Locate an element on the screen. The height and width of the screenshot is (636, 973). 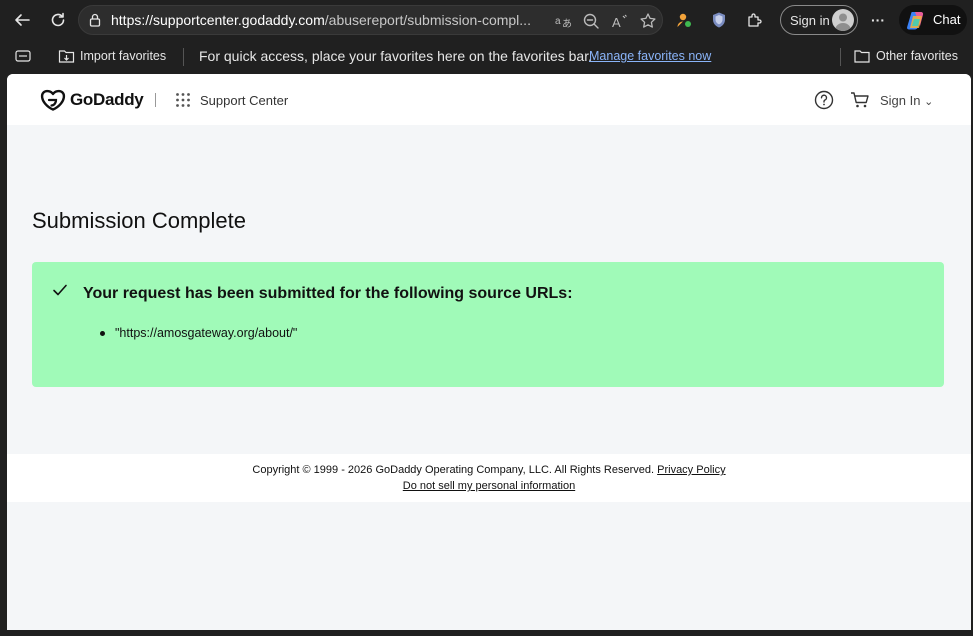
svg-text: あ is located at coordinates (567, 24).